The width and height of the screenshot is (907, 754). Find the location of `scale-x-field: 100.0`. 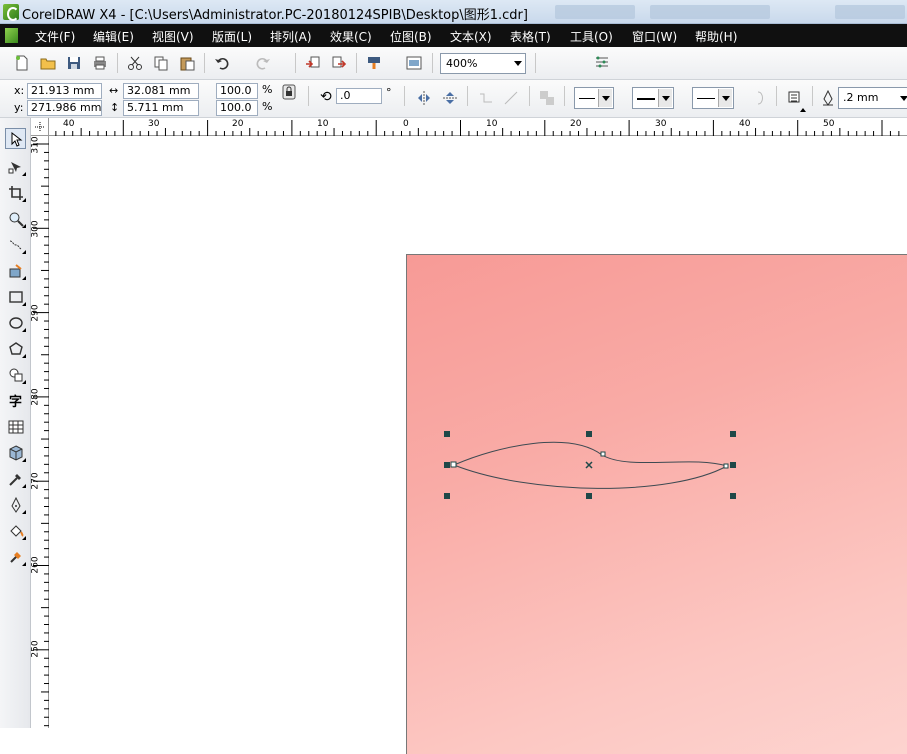

scale-x-field: 100.0 is located at coordinates (237, 91).